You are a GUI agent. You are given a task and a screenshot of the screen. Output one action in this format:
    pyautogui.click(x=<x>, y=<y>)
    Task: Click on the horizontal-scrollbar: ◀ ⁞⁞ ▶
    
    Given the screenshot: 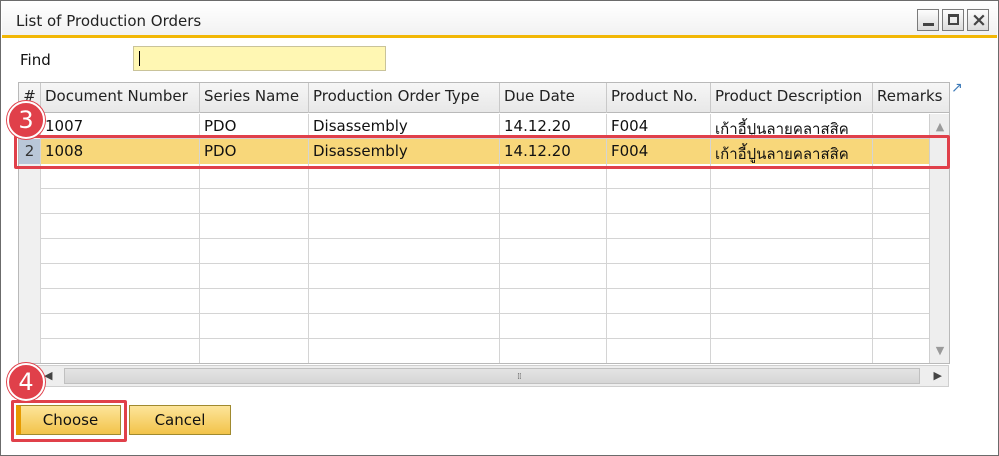 What is the action you would take?
    pyautogui.click(x=493, y=376)
    